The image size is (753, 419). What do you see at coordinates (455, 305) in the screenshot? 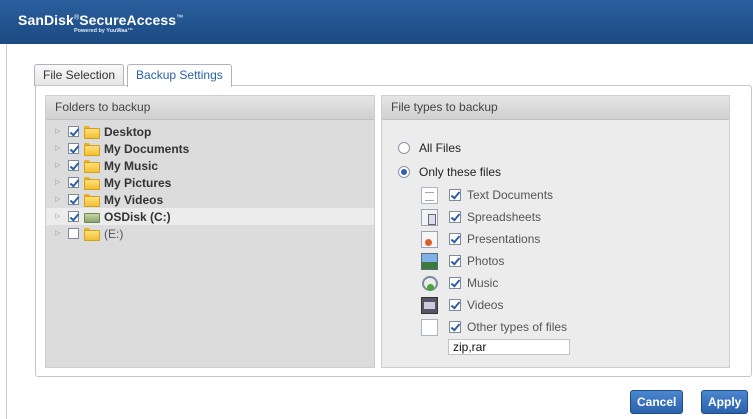
I see `videos-checkbox` at bounding box center [455, 305].